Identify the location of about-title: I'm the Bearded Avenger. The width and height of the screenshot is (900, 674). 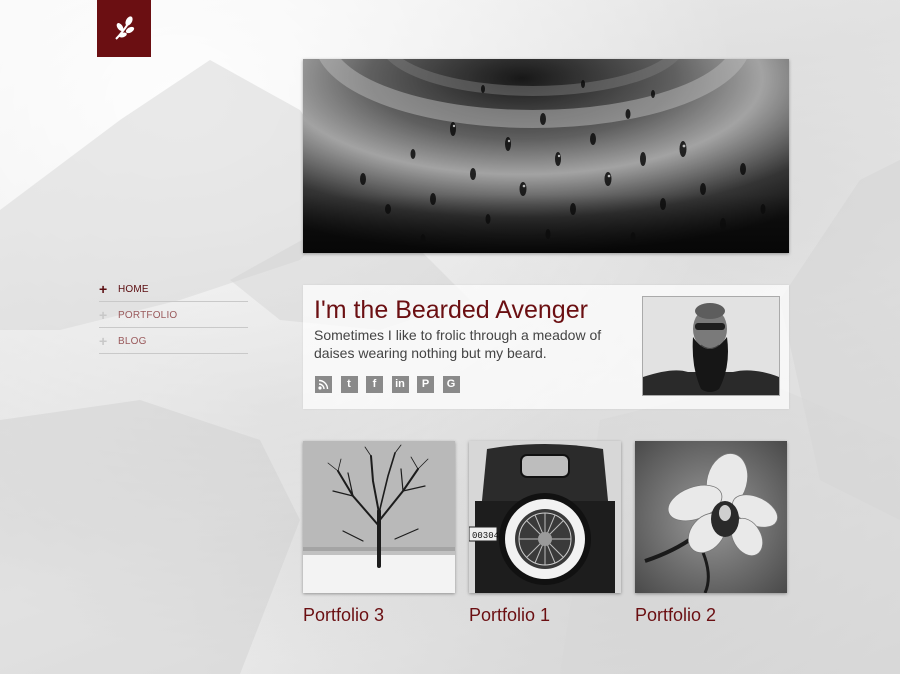
(451, 310).